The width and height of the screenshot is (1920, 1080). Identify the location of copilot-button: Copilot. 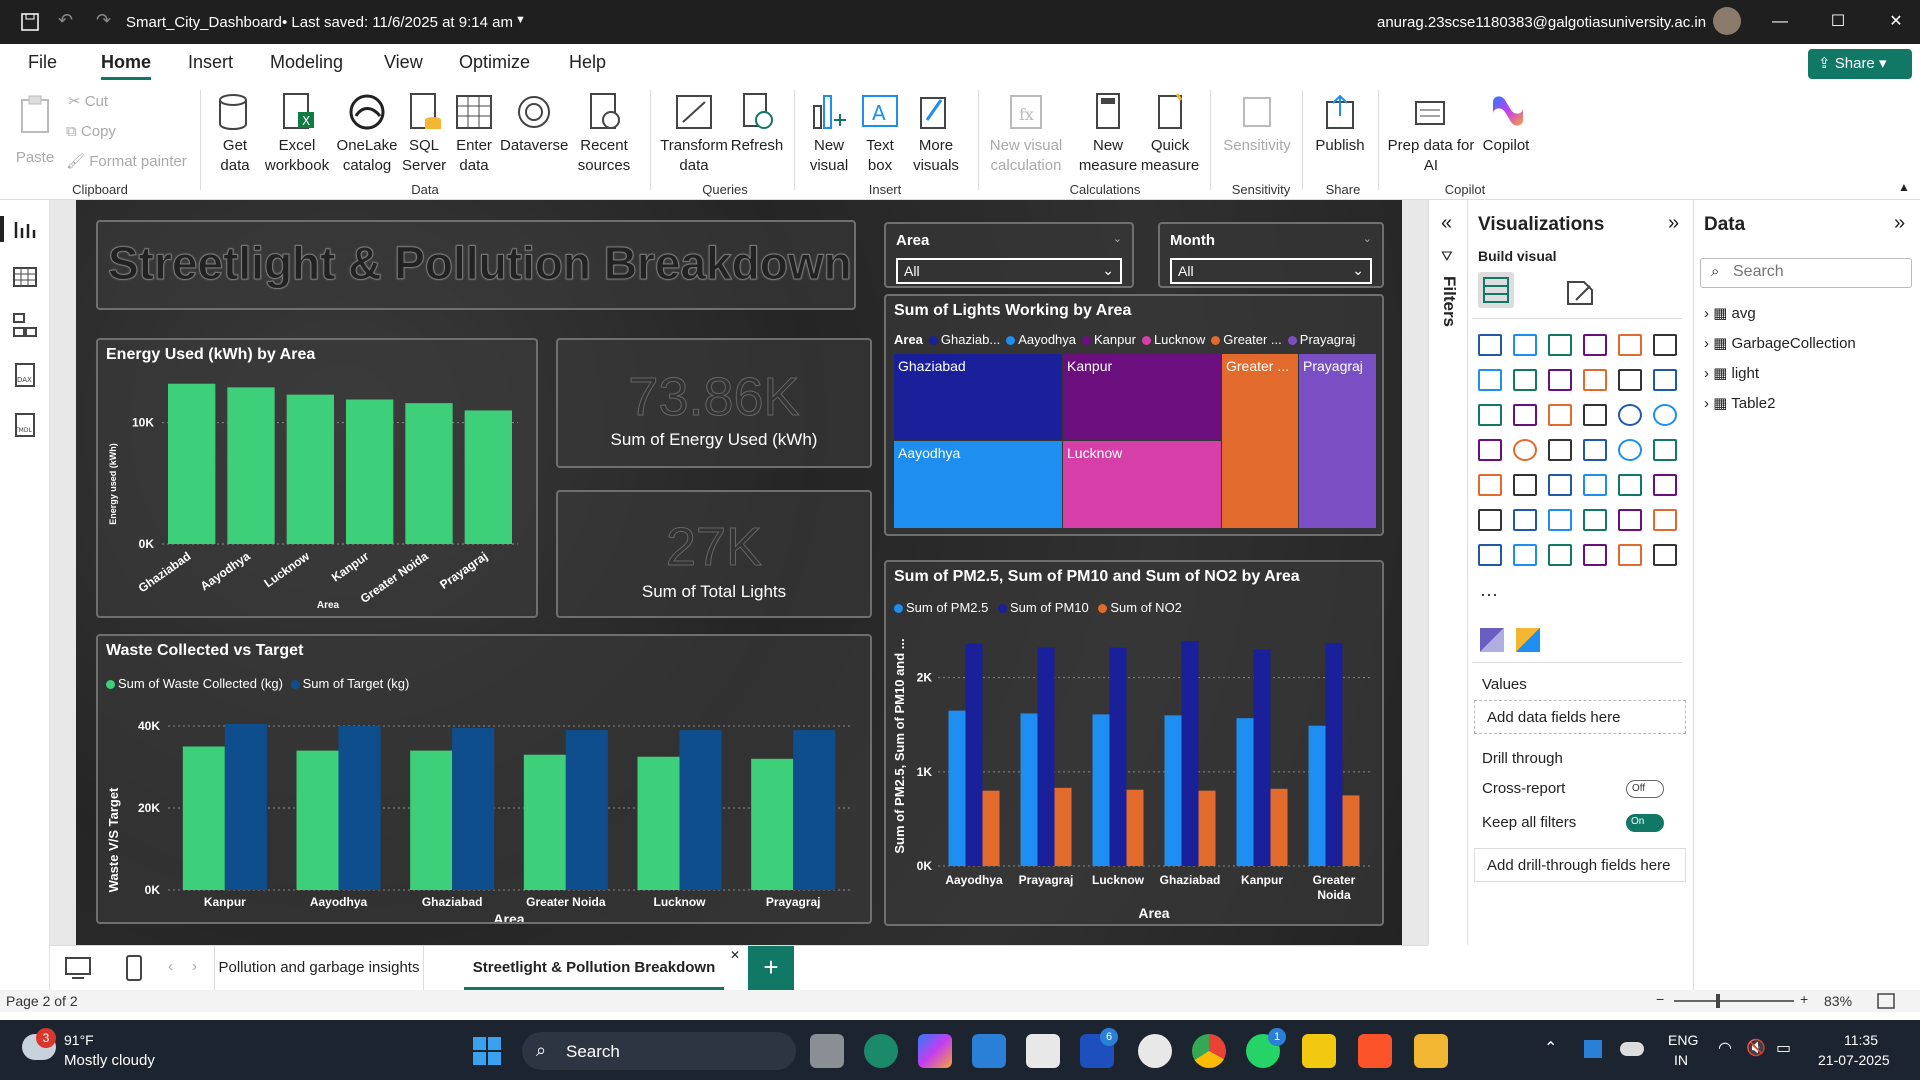
(1506, 124).